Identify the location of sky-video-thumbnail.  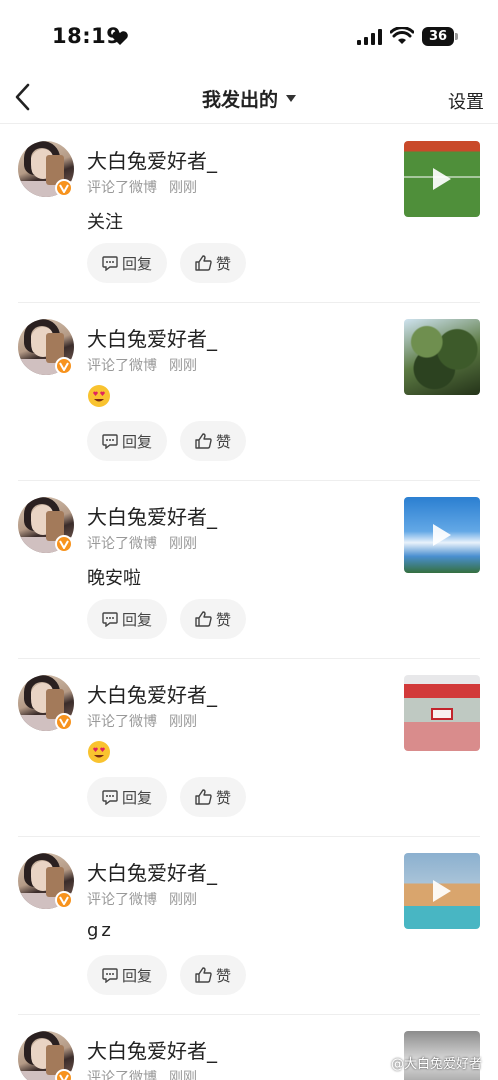
(442, 535).